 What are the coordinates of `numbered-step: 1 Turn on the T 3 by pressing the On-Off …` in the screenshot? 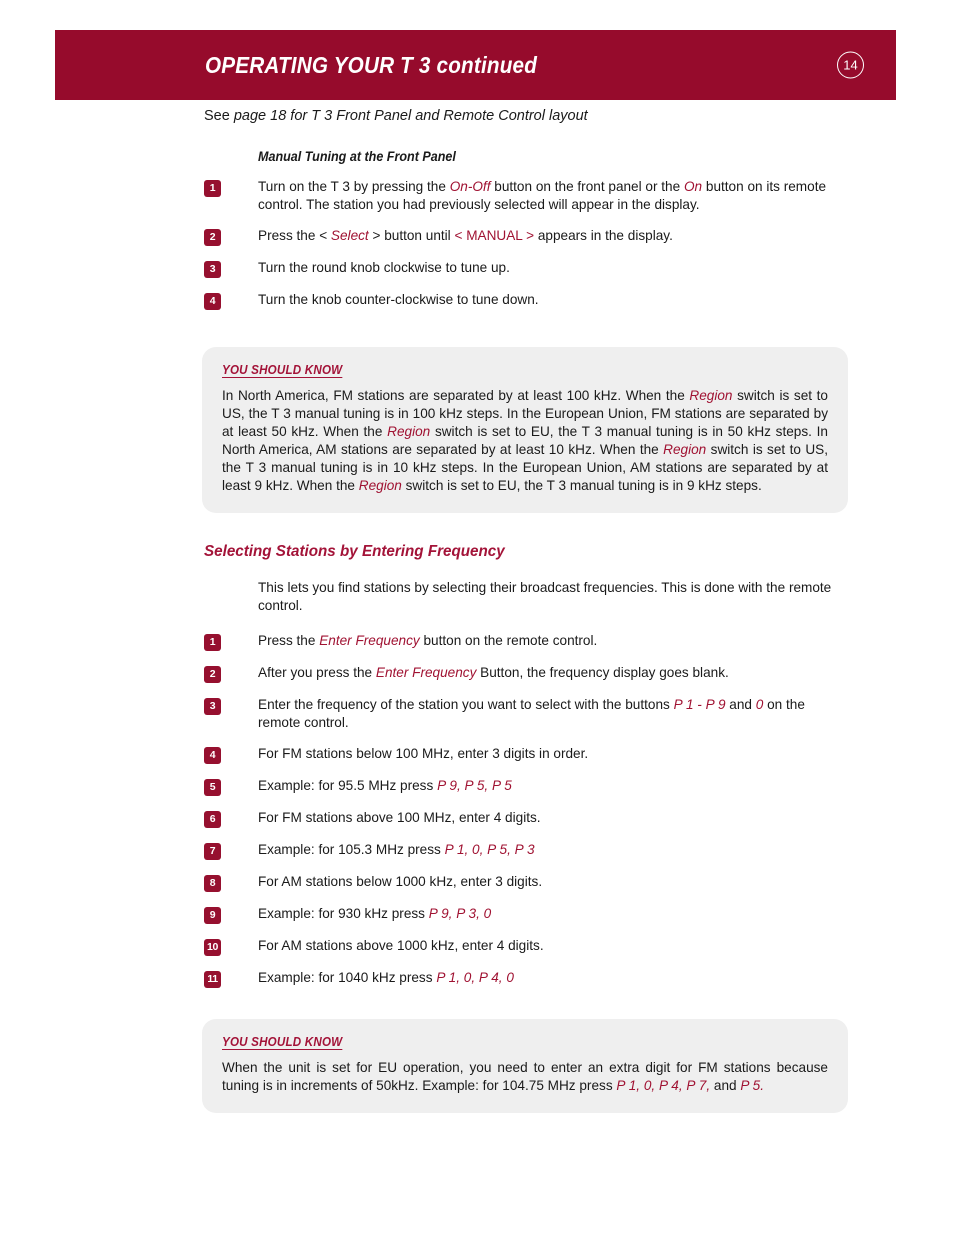 It's located at (525, 196).